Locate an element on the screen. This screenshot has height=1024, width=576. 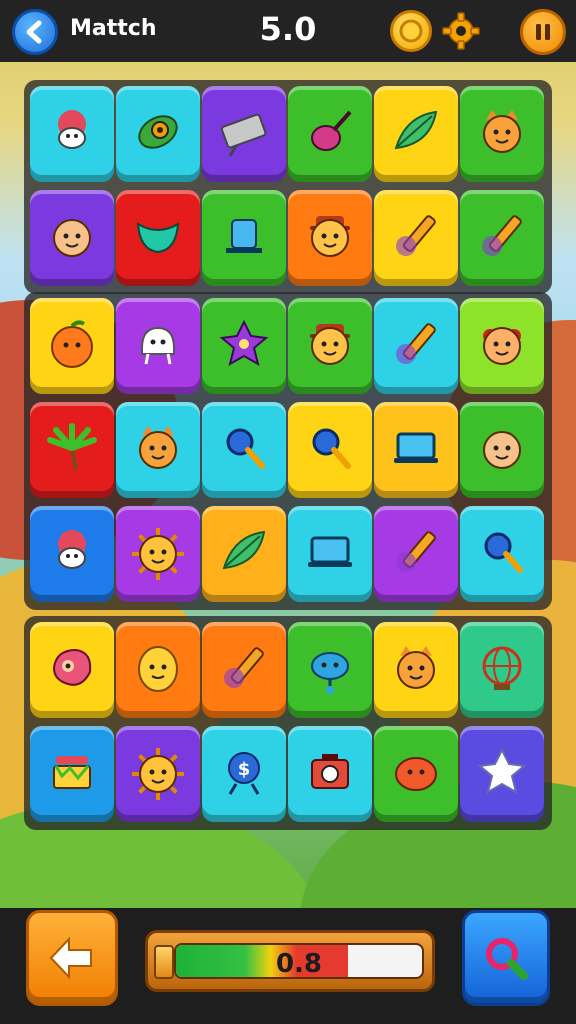
camera-icon is located at coordinates (330, 774).